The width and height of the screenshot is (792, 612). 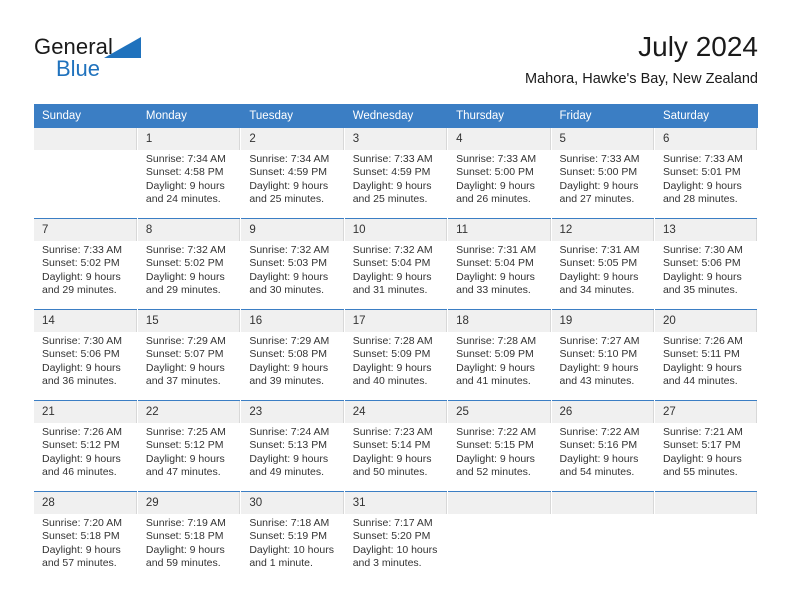 I want to click on sunrise-time: Sunrise: 7:22 AM, so click(x=599, y=432).